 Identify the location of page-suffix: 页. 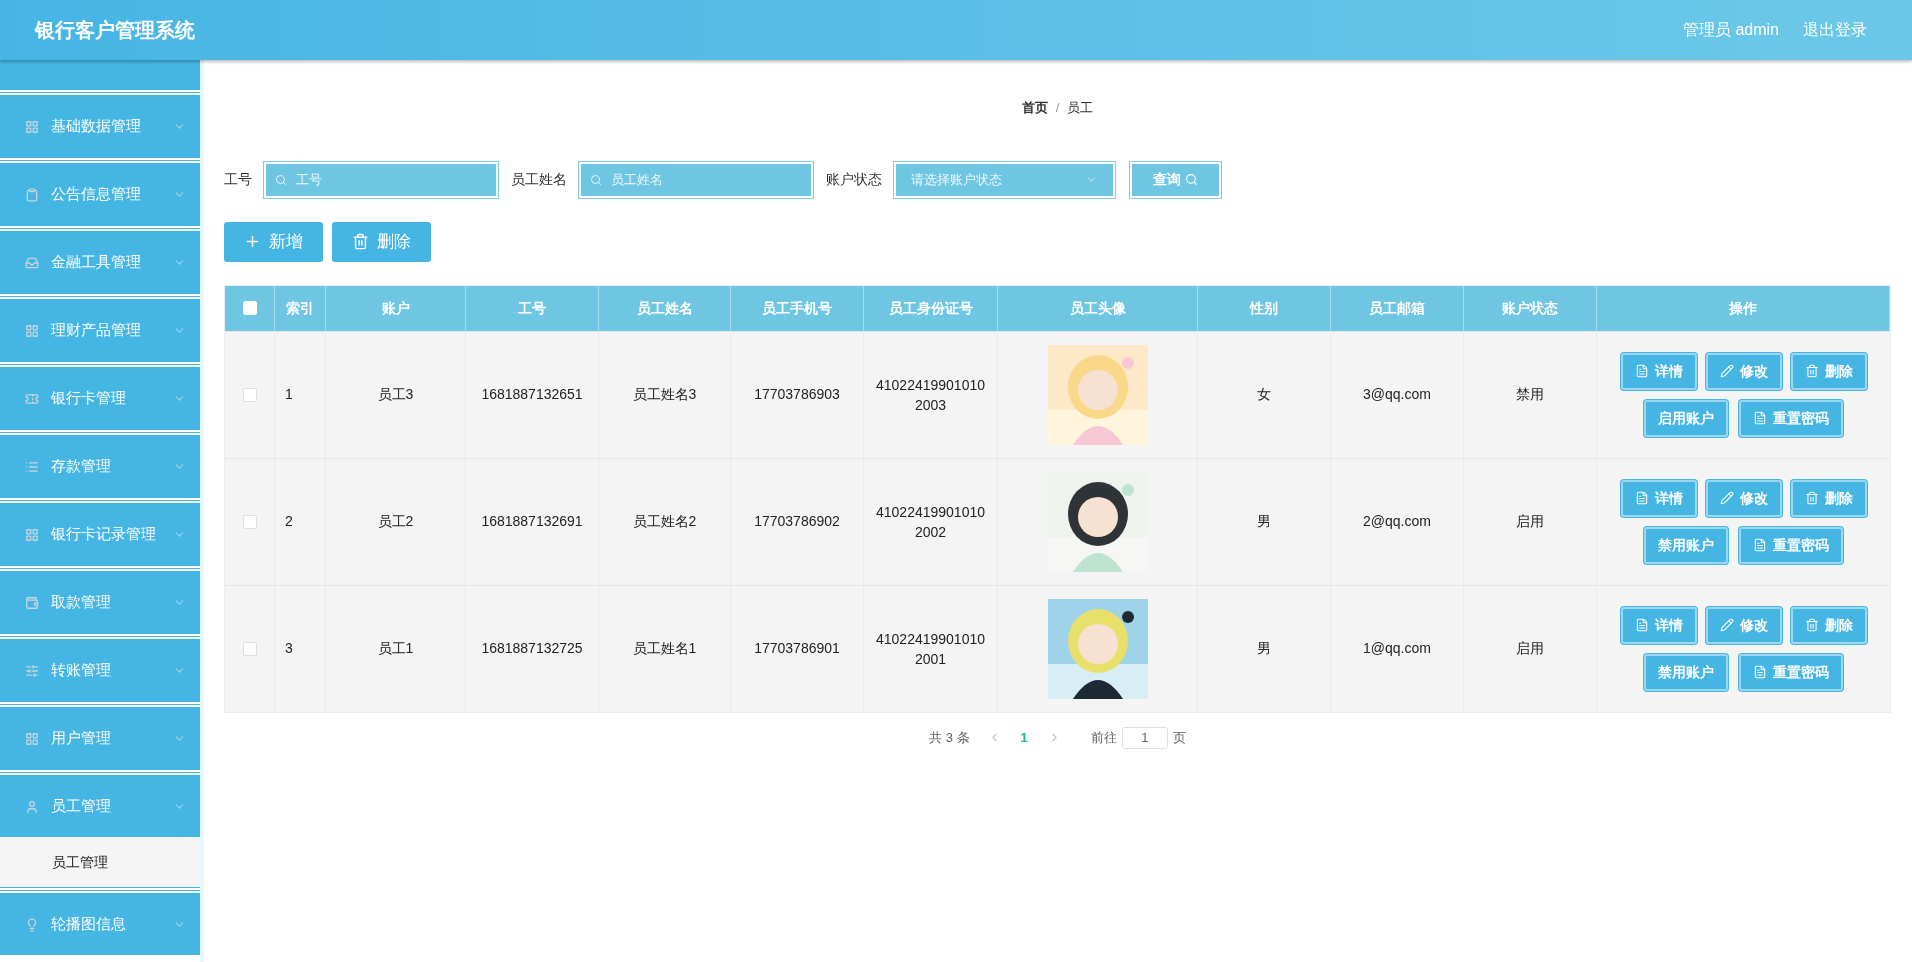
(1179, 737).